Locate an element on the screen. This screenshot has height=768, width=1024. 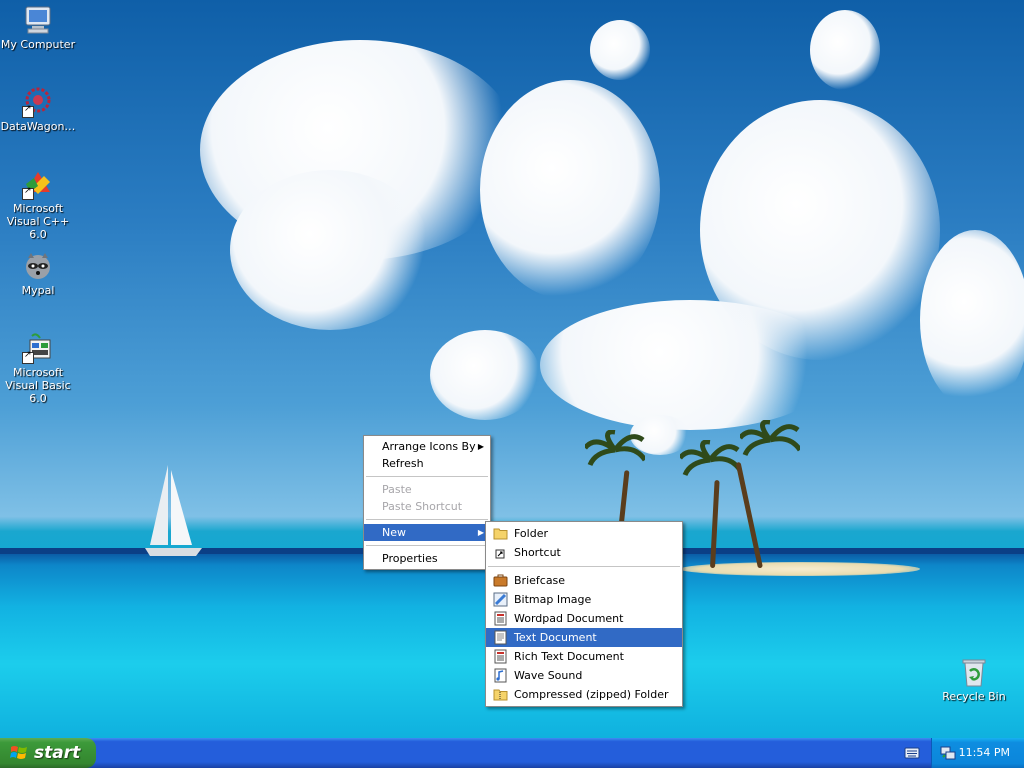
menu-item-new: New ▶ is located at coordinates (427, 532).